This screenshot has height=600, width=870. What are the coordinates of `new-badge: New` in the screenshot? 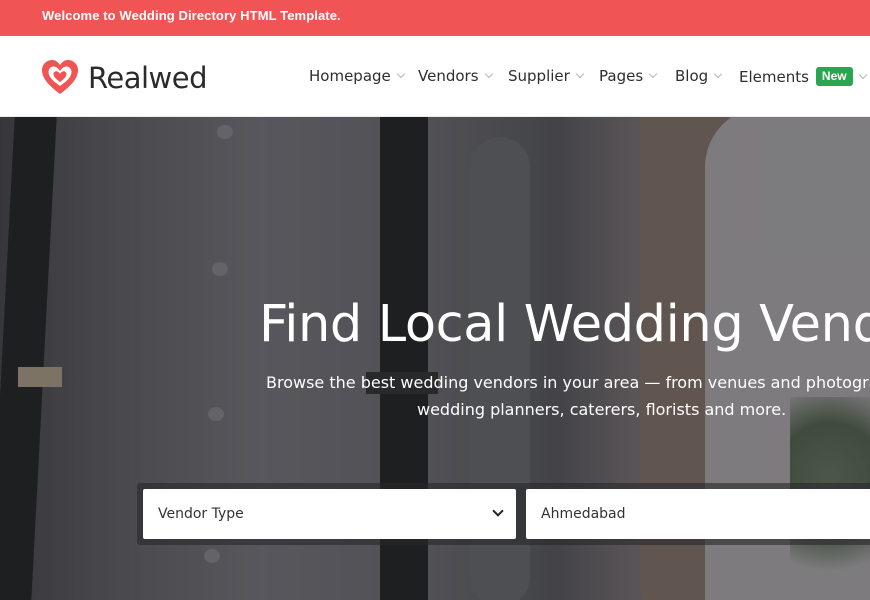 It's located at (834, 76).